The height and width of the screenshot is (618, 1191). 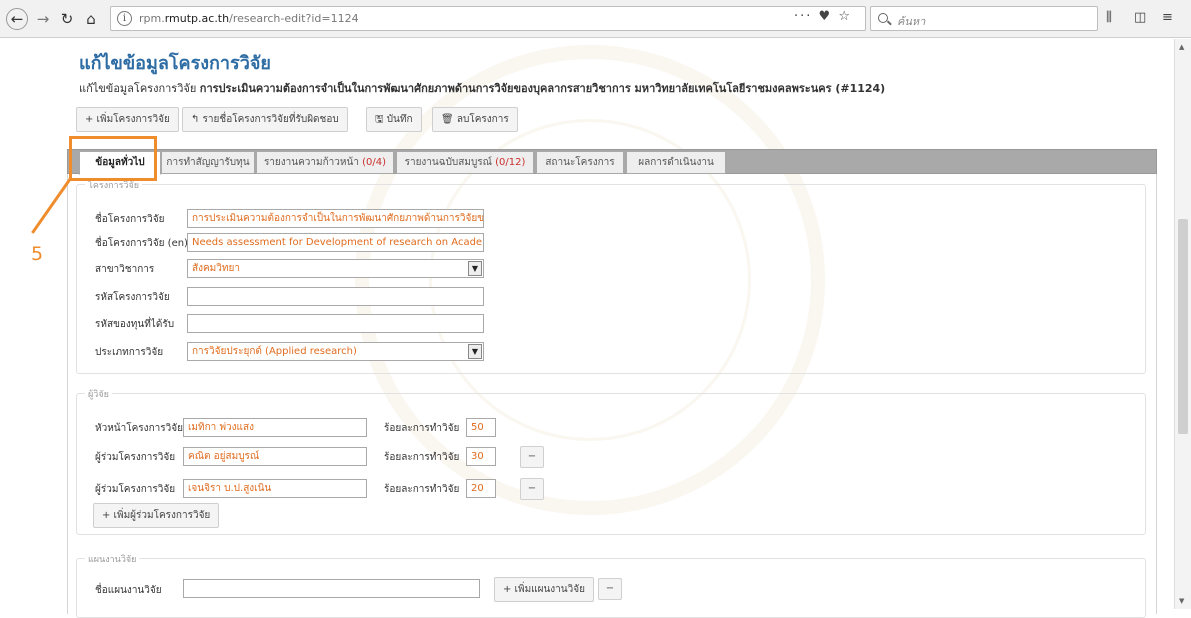 What do you see at coordinates (610, 589) in the screenshot?
I see `remove-plan-button: −` at bounding box center [610, 589].